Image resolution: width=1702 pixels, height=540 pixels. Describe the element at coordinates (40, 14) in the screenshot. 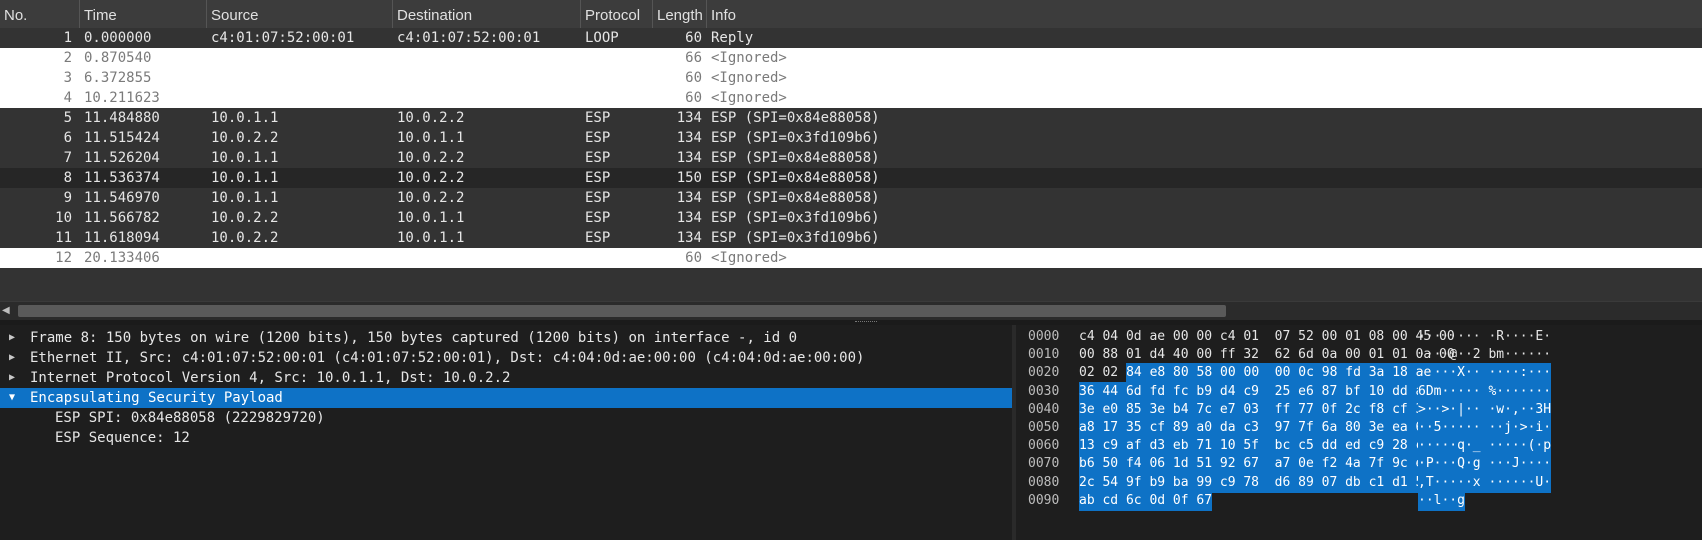

I see `column-header-no: No.` at that location.